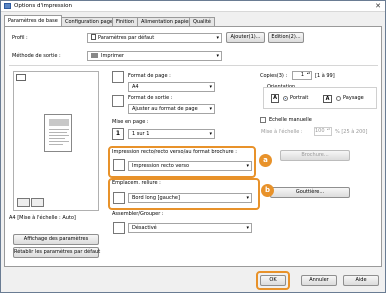  I want to click on output-format-select: Ajuster au format de page ▾, so click(171, 109).